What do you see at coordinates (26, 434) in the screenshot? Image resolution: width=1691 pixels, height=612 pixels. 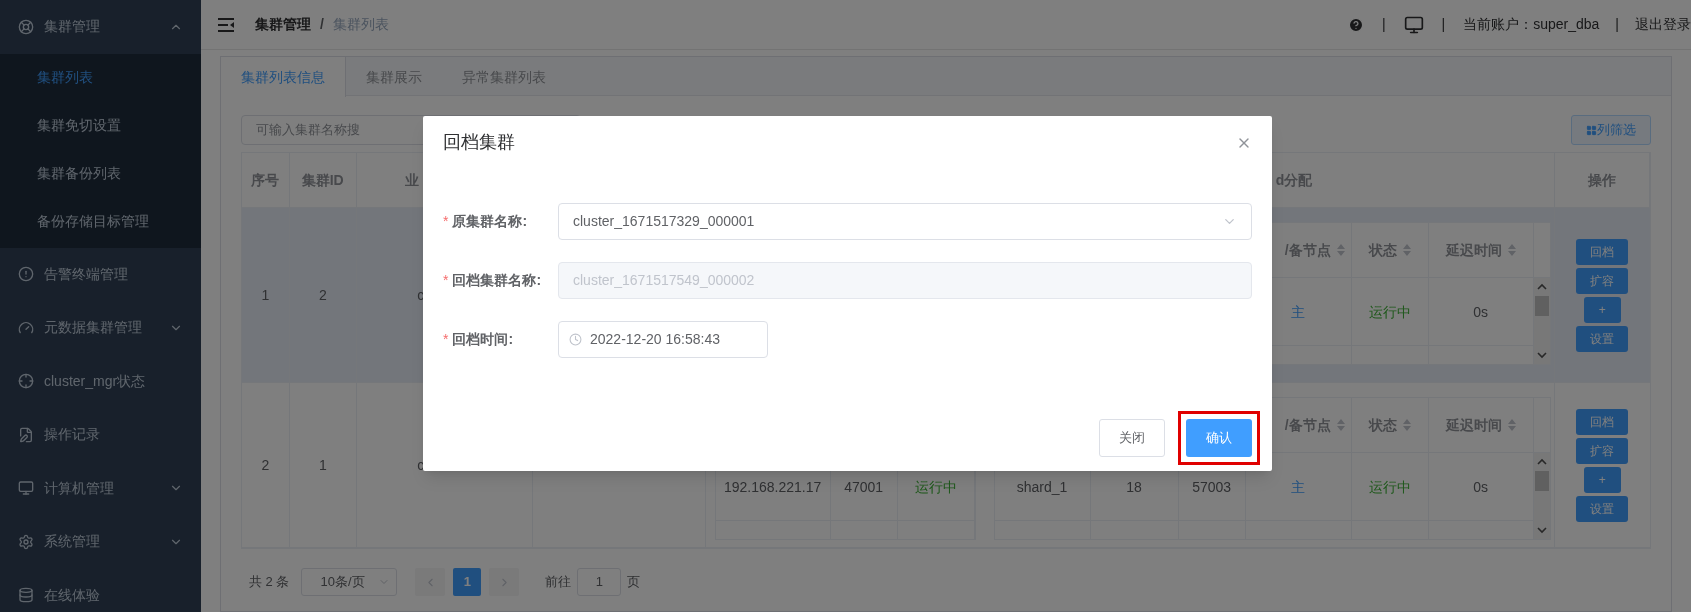 I see `document-edit-icon` at bounding box center [26, 434].